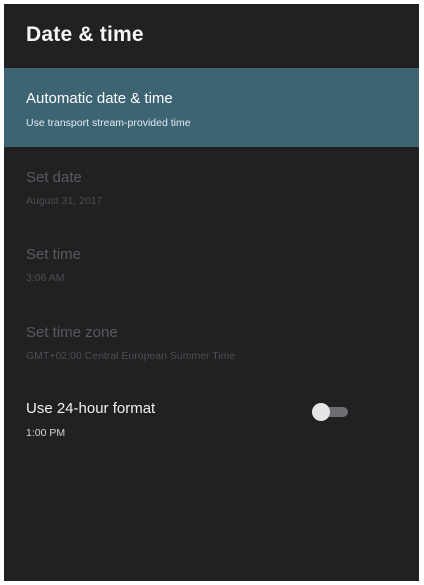 The height and width of the screenshot is (585, 424). Describe the element at coordinates (331, 412) in the screenshot. I see `24-hour-format-toggle` at that location.